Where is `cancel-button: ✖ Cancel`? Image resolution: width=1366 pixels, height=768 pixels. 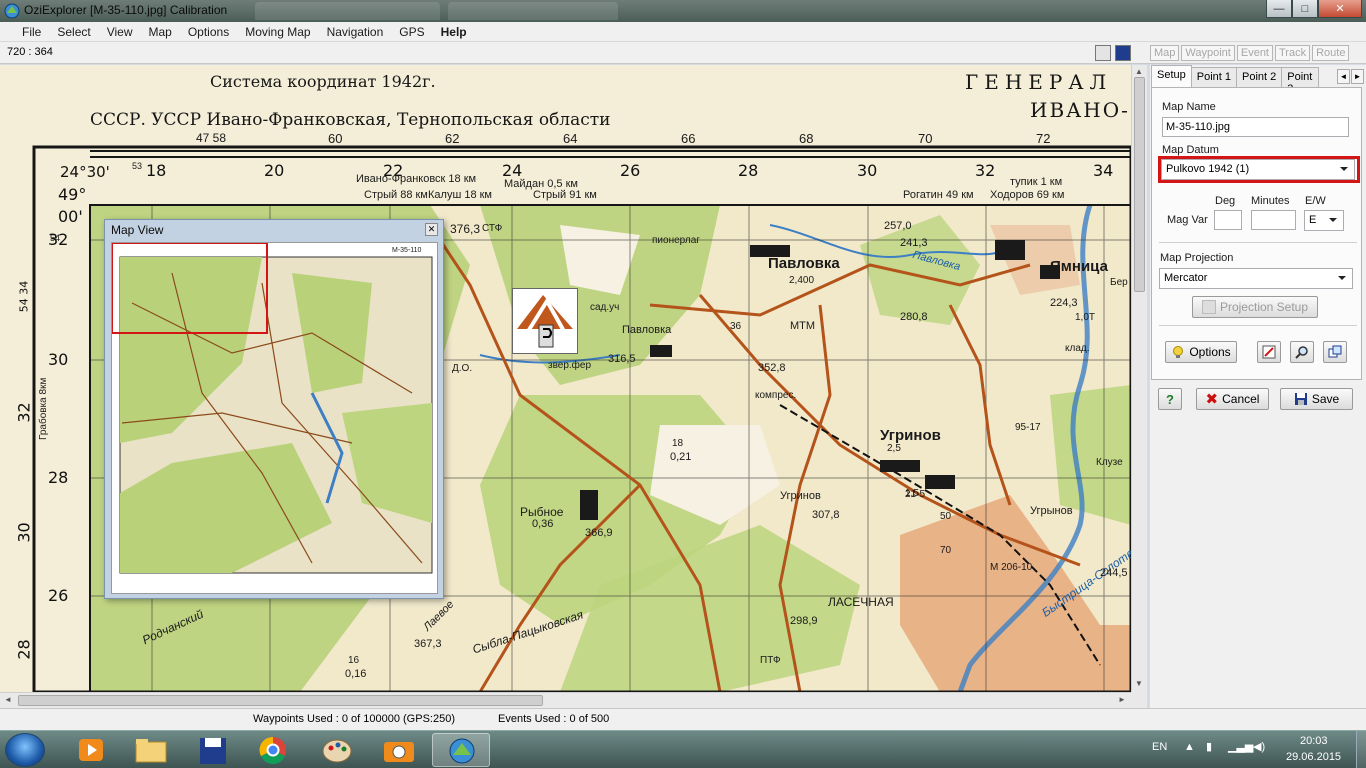
cancel-button: ✖ Cancel is located at coordinates (1232, 399).